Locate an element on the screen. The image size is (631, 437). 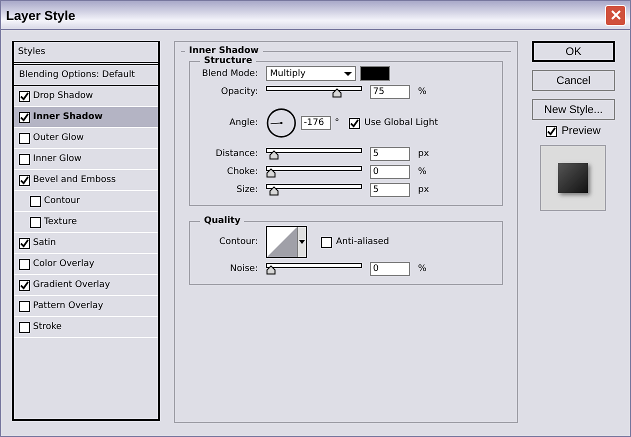
style-label: Drop Shadow is located at coordinates (63, 96).